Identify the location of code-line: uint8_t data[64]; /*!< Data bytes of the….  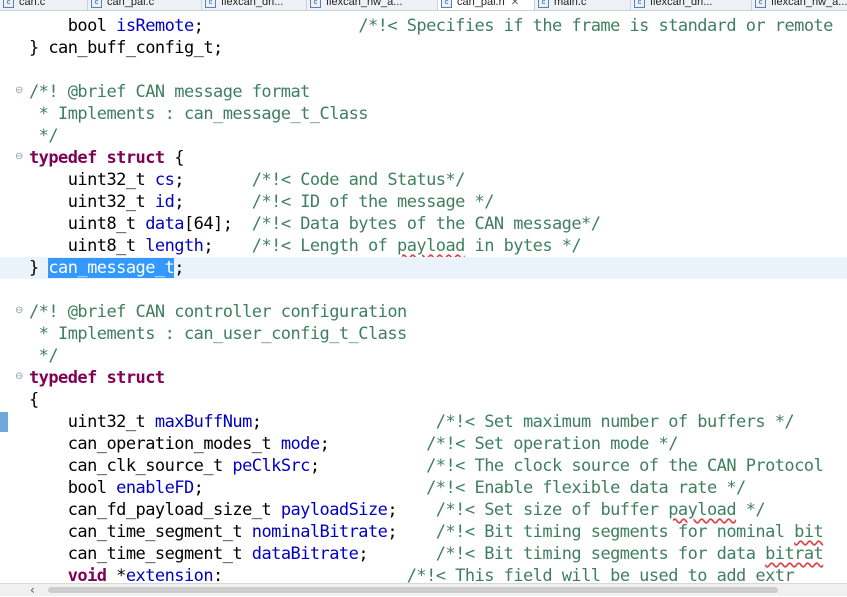
(423, 224).